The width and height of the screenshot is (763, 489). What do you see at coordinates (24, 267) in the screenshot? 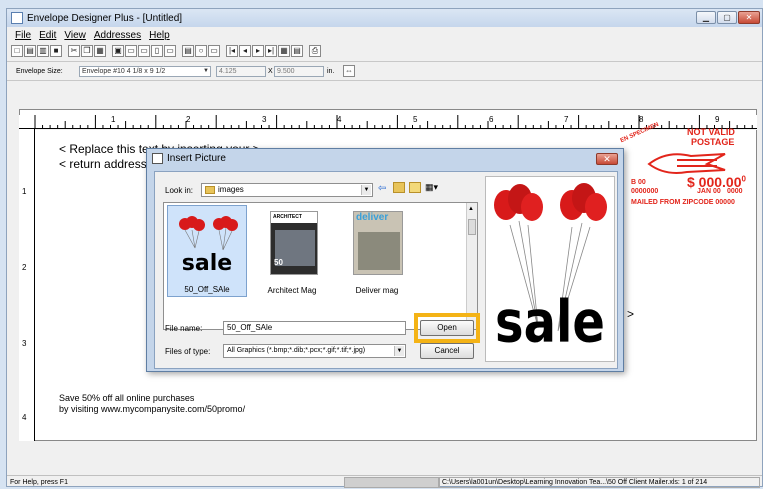
I see `ruler-side-2: 2` at bounding box center [24, 267].